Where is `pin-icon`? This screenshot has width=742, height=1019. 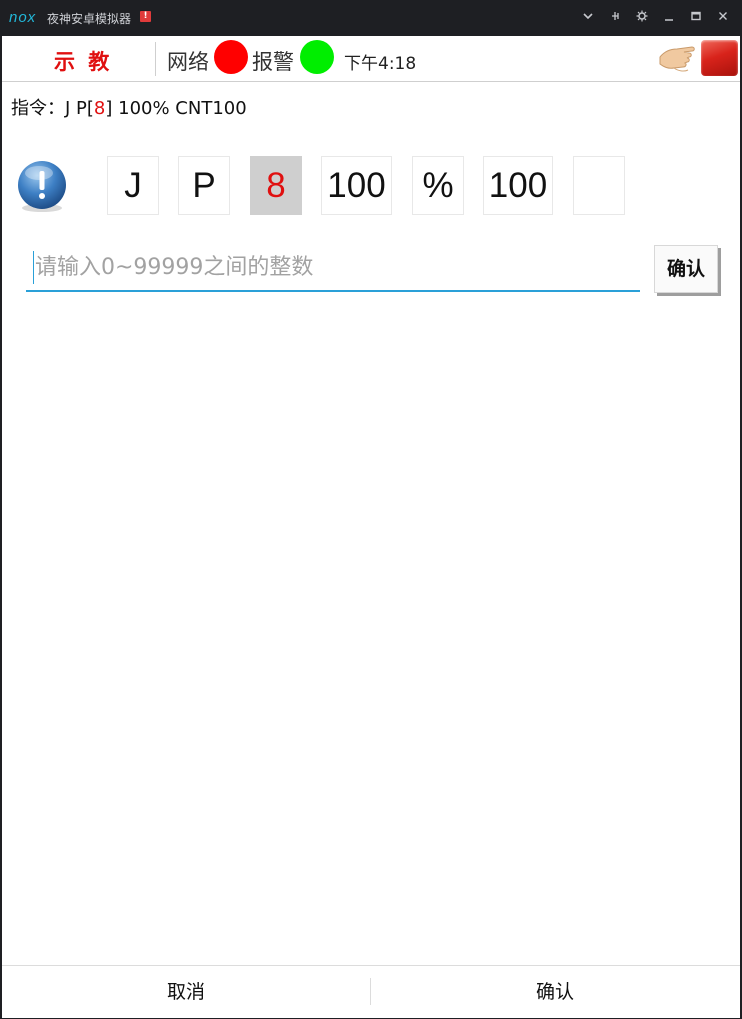 pin-icon is located at coordinates (615, 18).